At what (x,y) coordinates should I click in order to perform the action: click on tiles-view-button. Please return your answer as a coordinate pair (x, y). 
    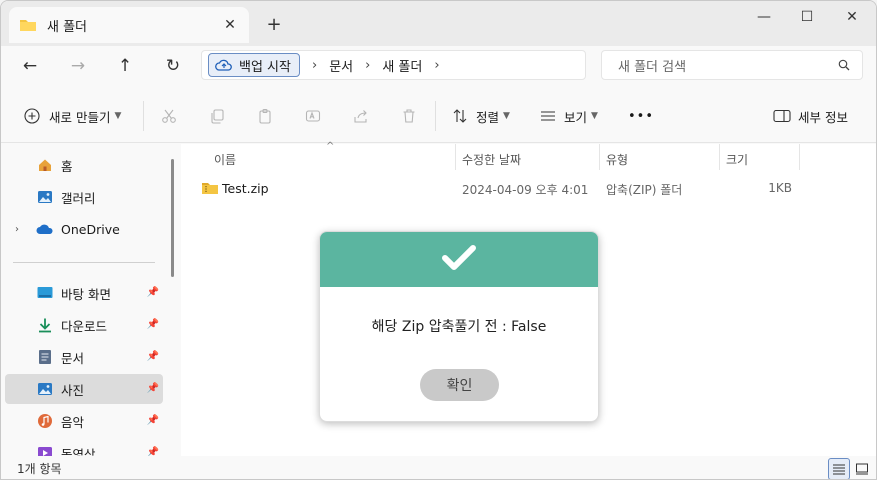
    Looking at the image, I should click on (862, 468).